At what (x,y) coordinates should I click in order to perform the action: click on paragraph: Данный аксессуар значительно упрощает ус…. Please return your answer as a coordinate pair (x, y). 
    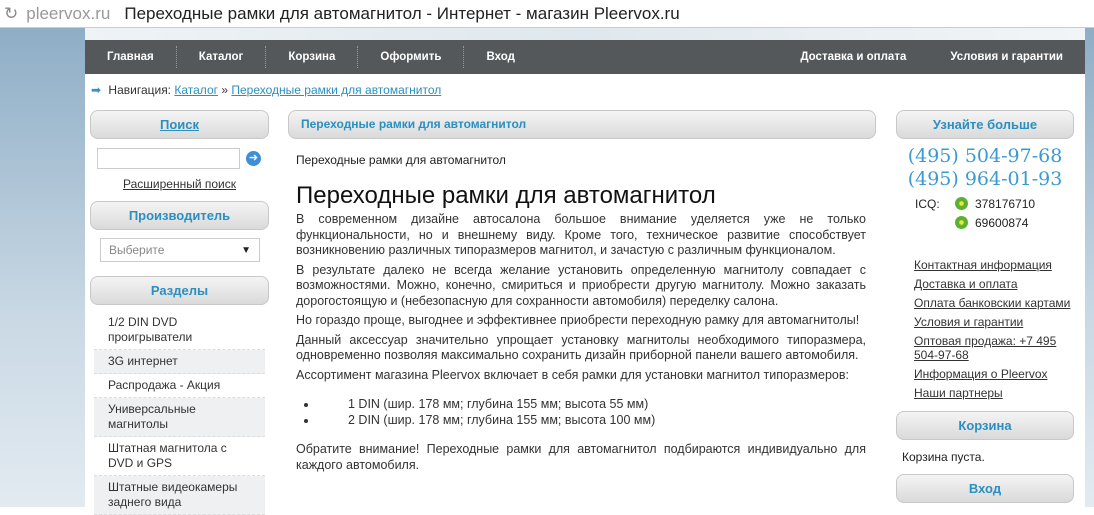
    Looking at the image, I should click on (581, 347).